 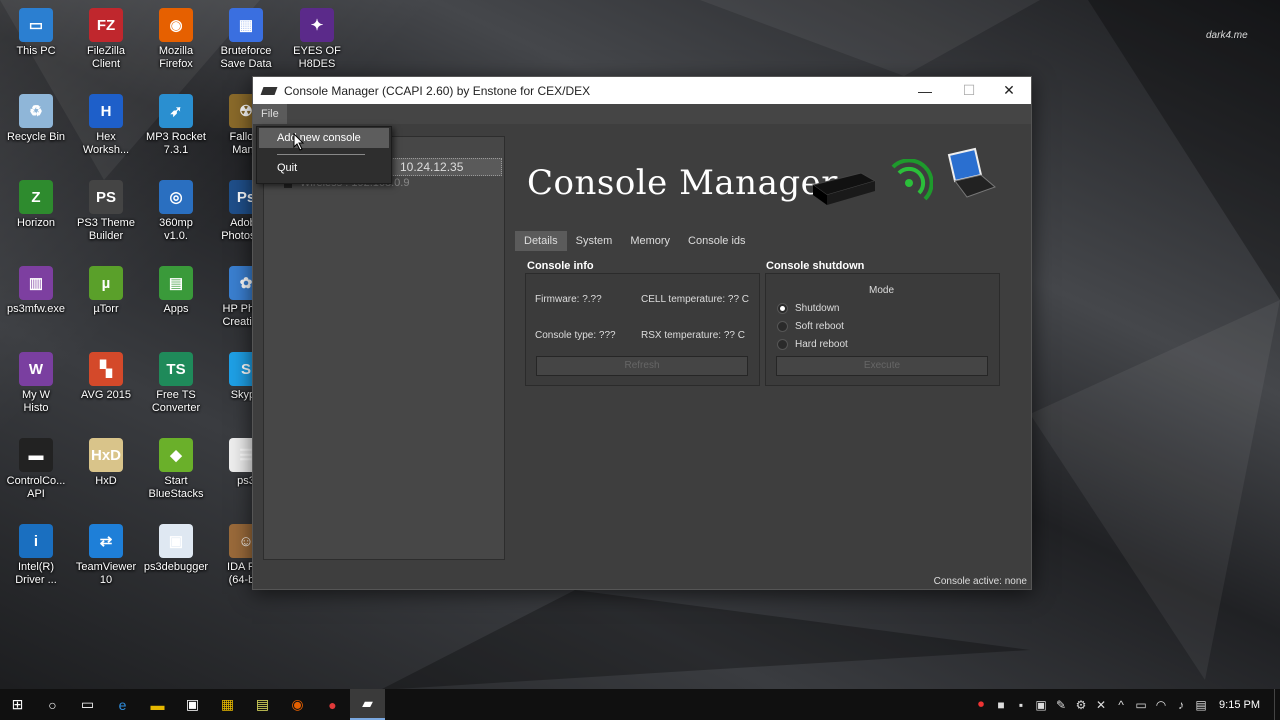 I want to click on desktop-icon: ▦ Bruteforce Save Data, so click(x=246, y=39).